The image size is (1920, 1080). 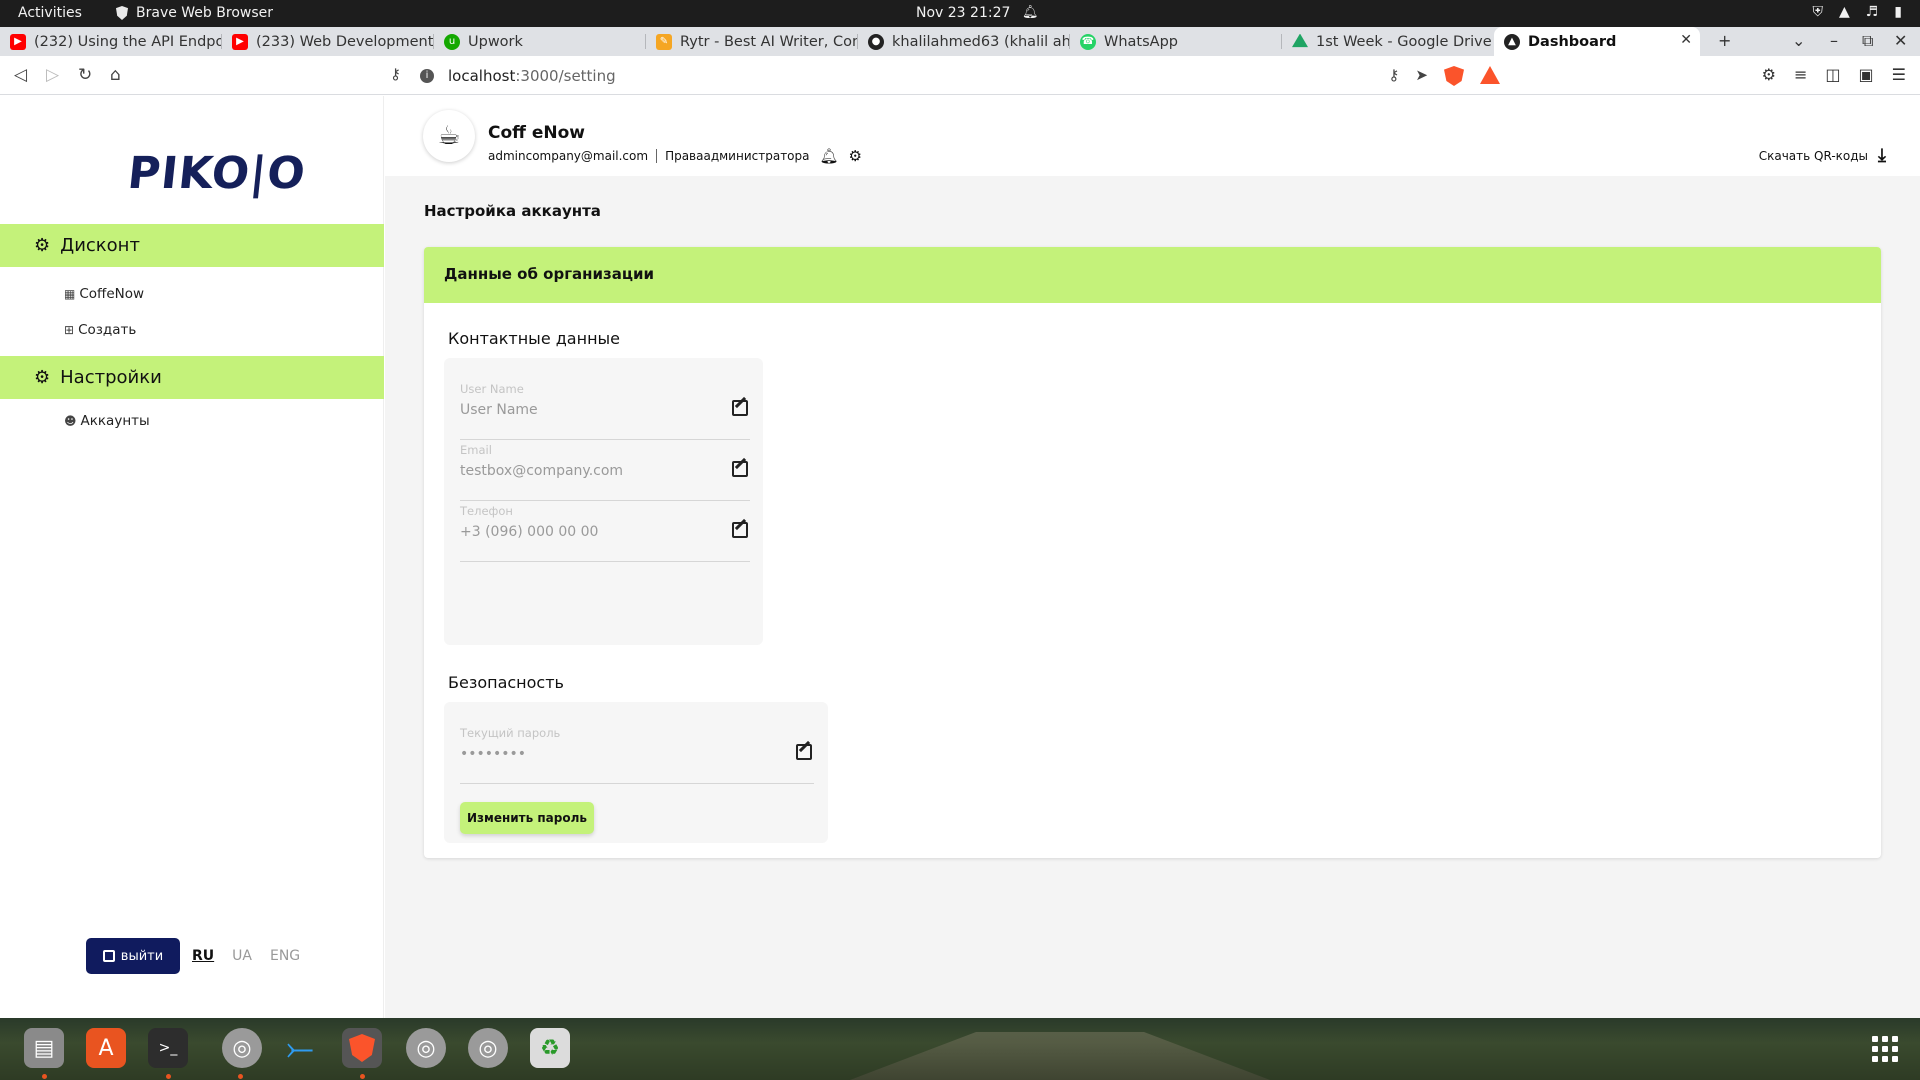 I want to click on card-header: Данные об организации, so click(x=1152, y=275).